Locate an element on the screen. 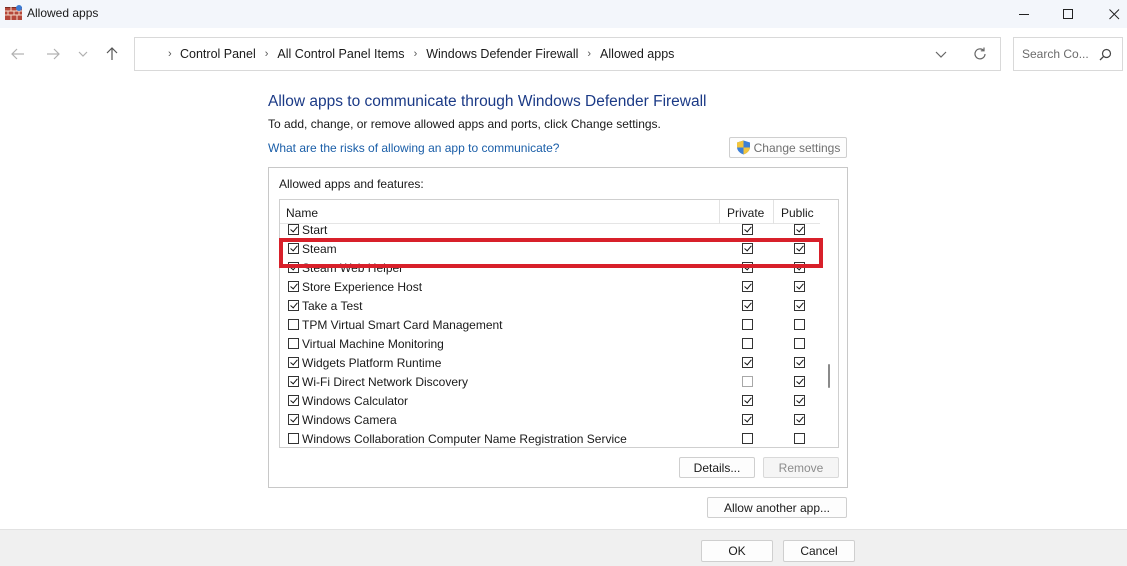 The image size is (1127, 566). back-button is located at coordinates (18, 54).